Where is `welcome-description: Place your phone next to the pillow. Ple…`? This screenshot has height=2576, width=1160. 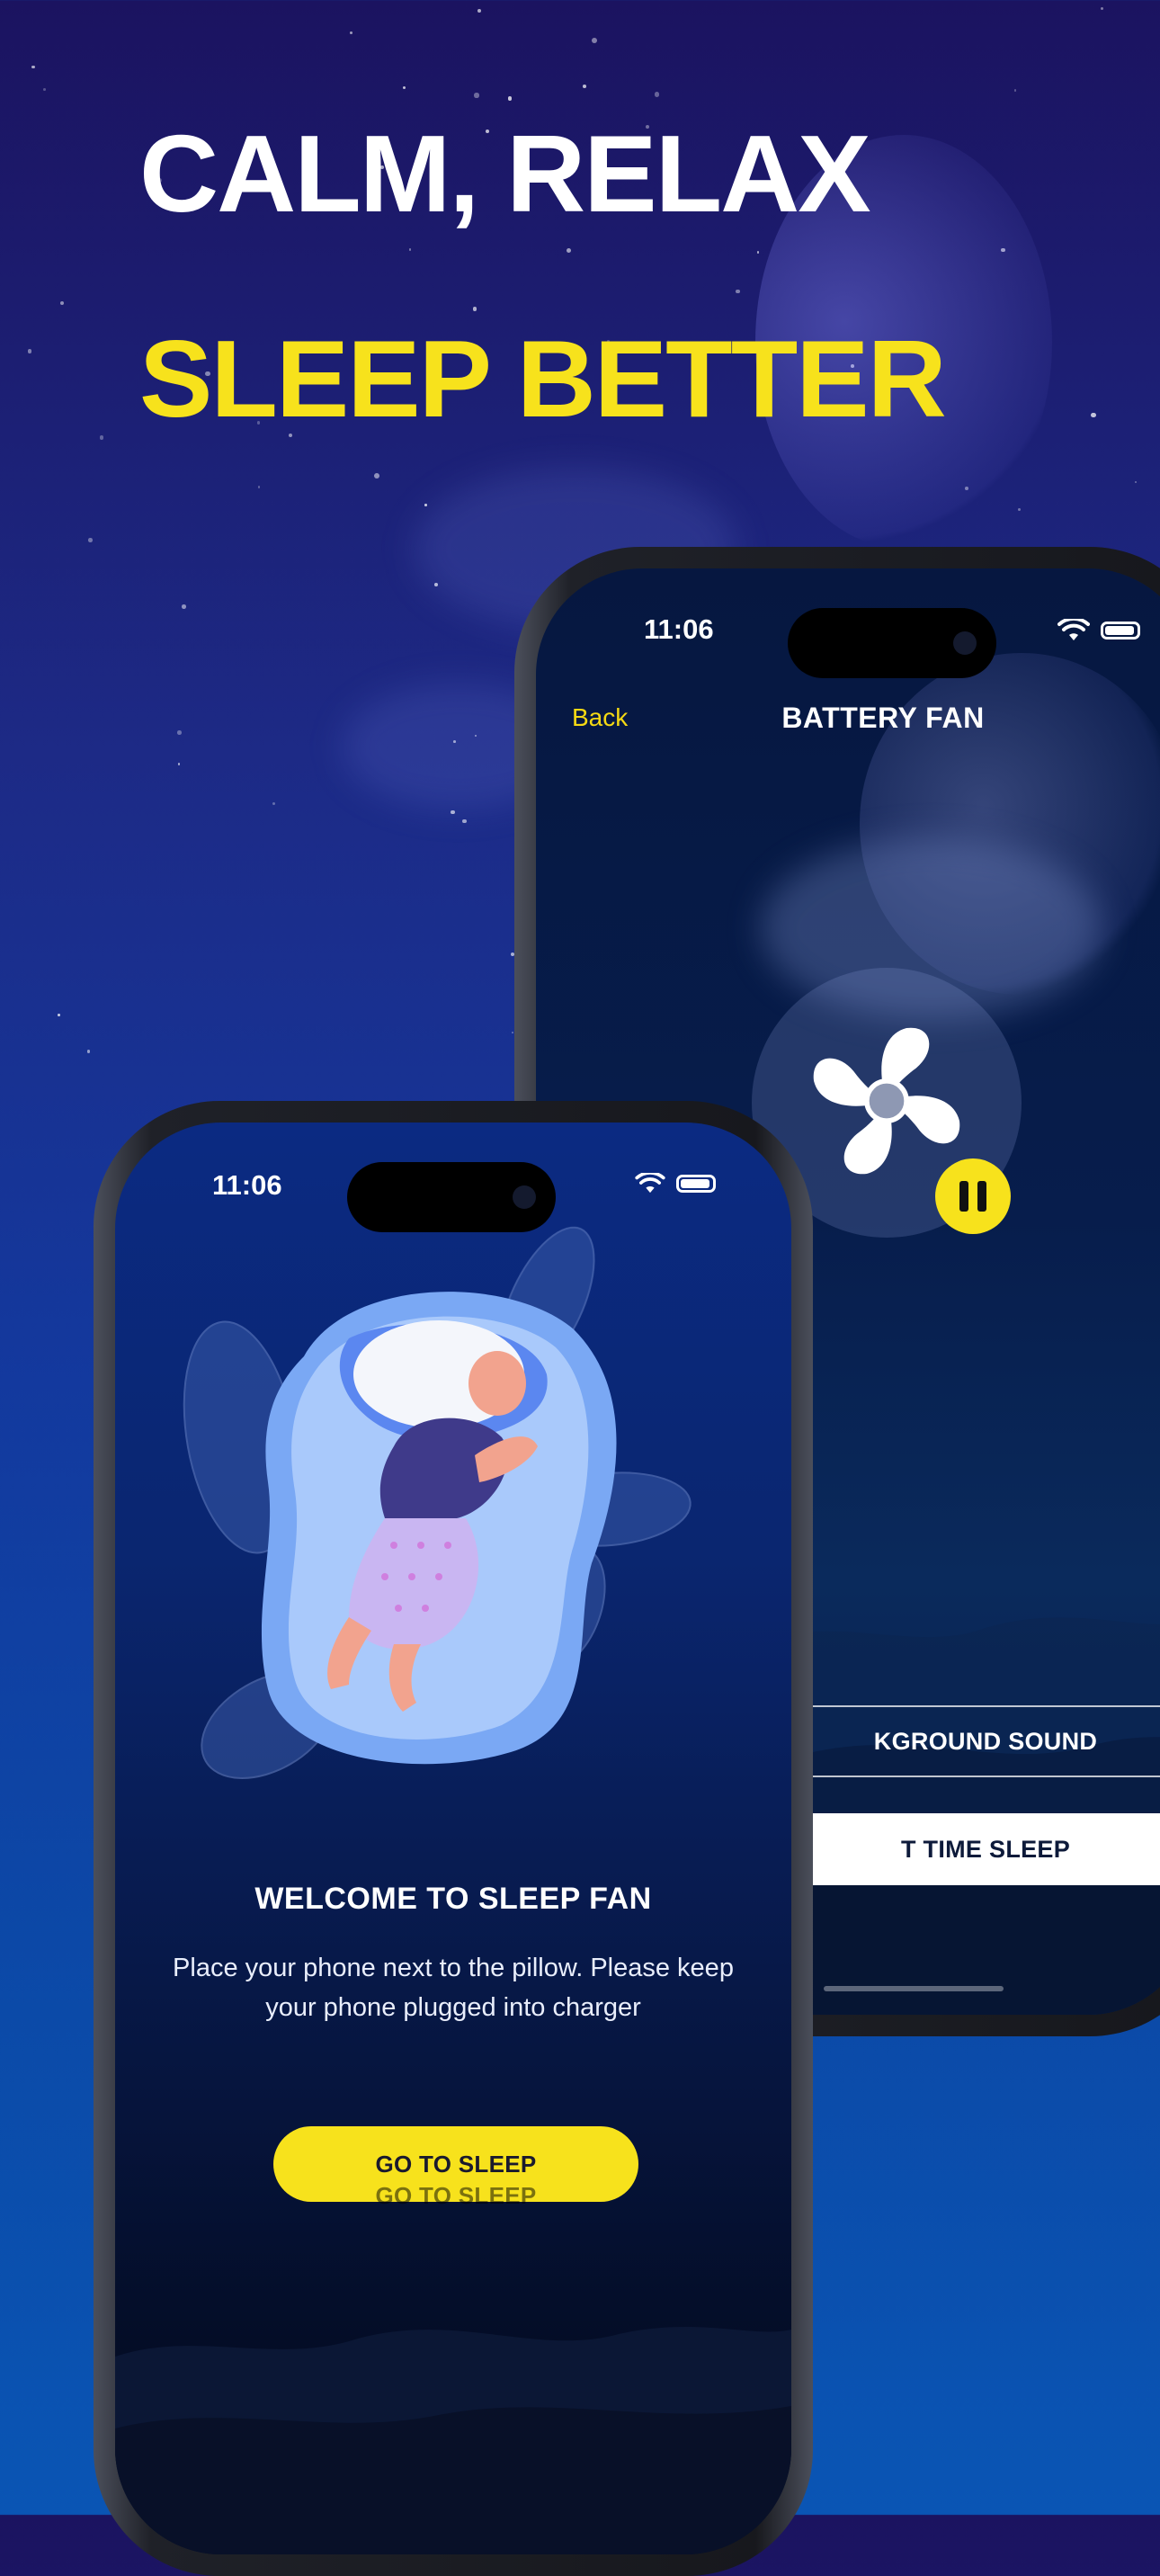
welcome-description: Place your phone next to the pillow. Ple… is located at coordinates (453, 1988).